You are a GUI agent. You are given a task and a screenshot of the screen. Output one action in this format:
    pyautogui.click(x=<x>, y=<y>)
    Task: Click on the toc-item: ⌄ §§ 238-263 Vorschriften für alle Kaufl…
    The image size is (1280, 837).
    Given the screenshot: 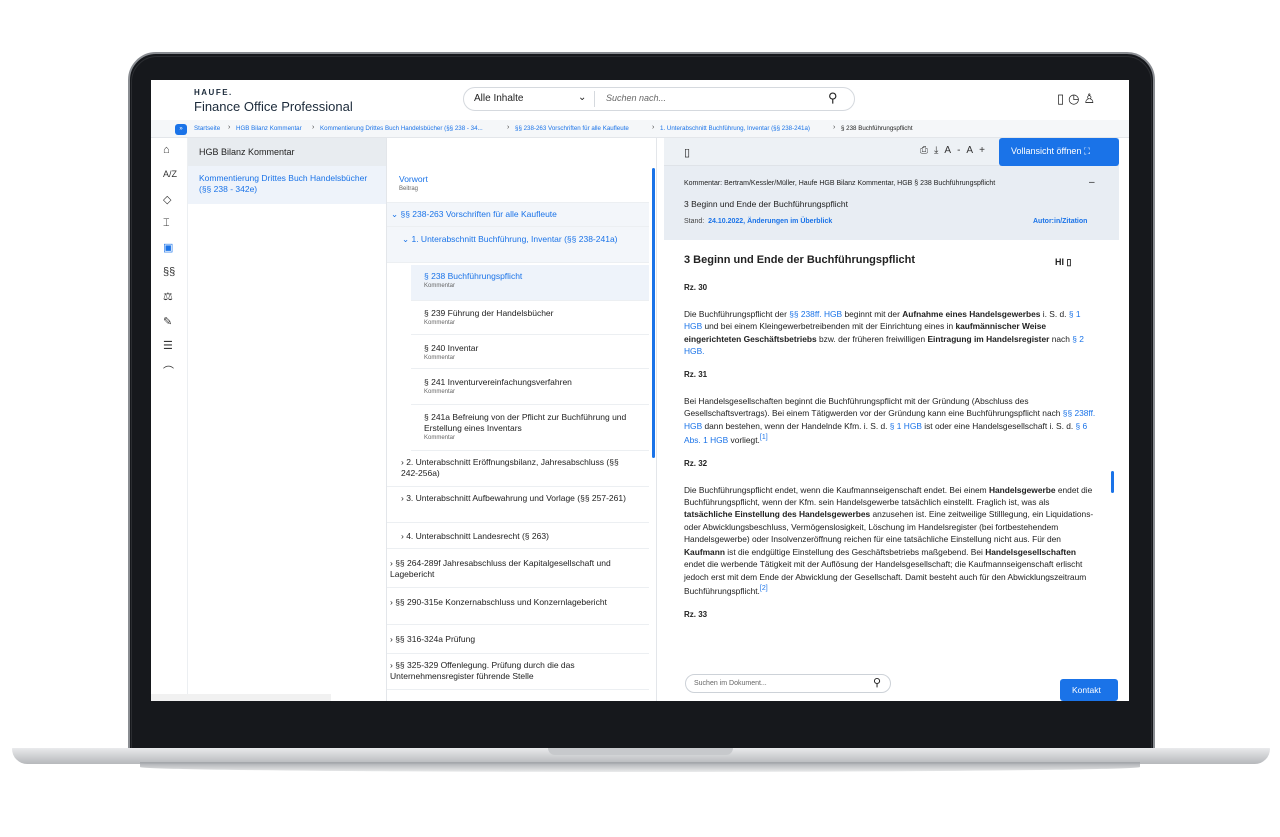 What is the action you would take?
    pyautogui.click(x=518, y=215)
    